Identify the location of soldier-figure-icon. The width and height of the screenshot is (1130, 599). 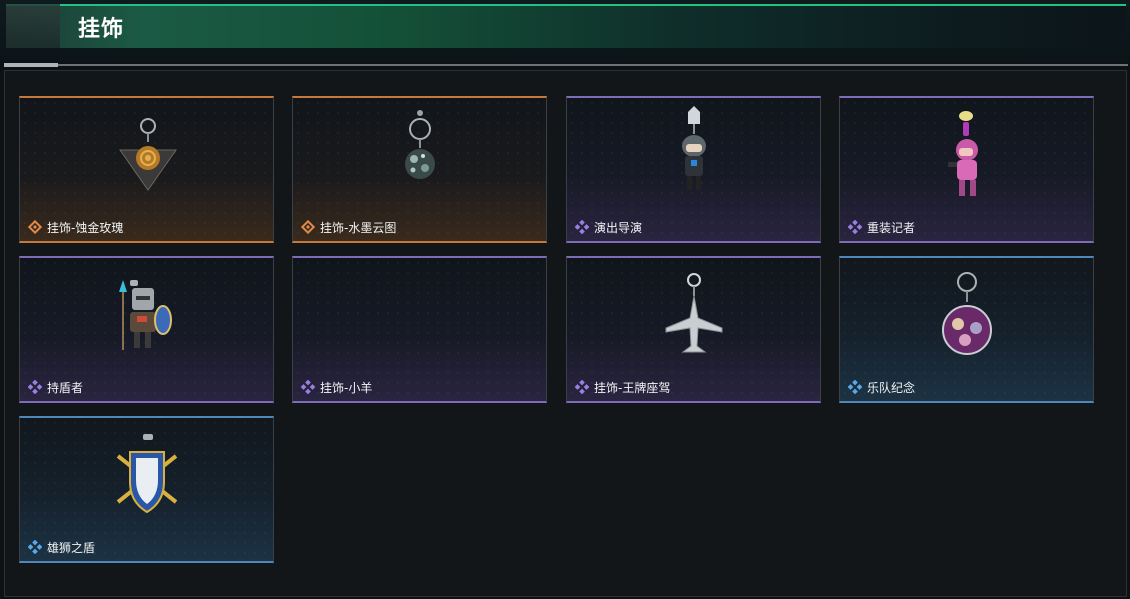
(694, 148).